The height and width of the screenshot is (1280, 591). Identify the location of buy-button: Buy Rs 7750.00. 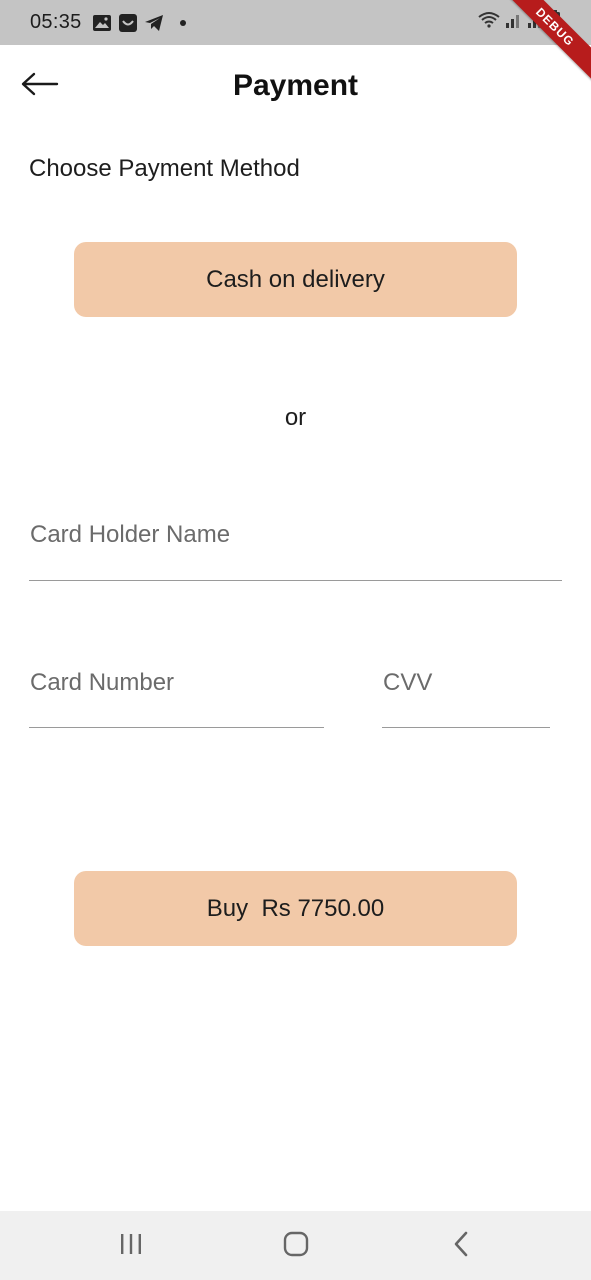
(295, 908).